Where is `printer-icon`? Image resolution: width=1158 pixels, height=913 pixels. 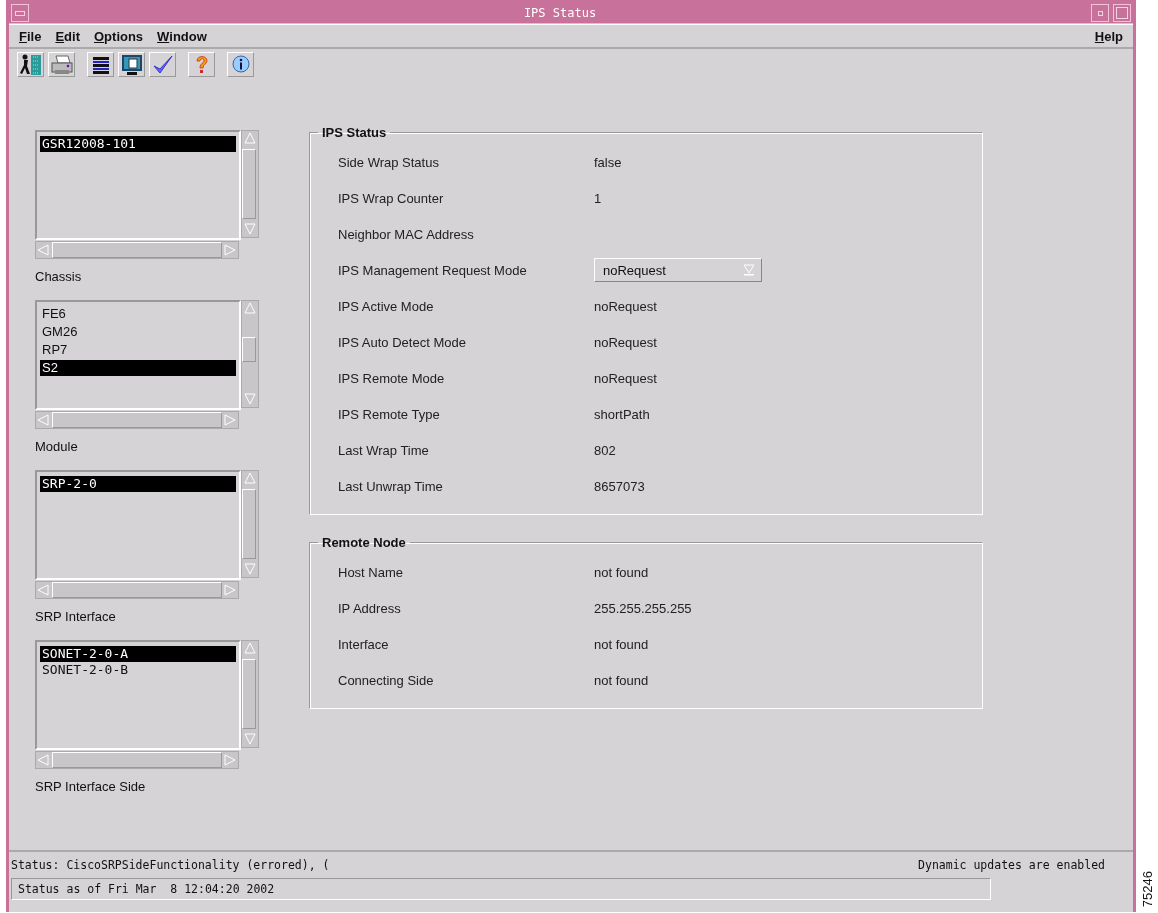 printer-icon is located at coordinates (61, 64).